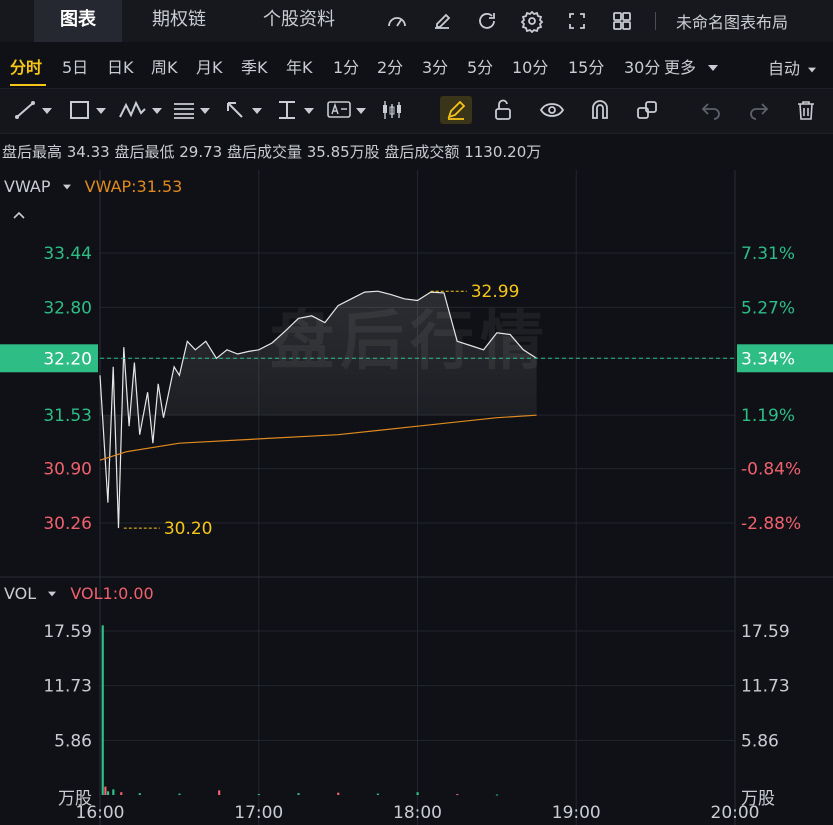 The width and height of the screenshot is (833, 825). I want to click on period-month: 月K, so click(209, 66).